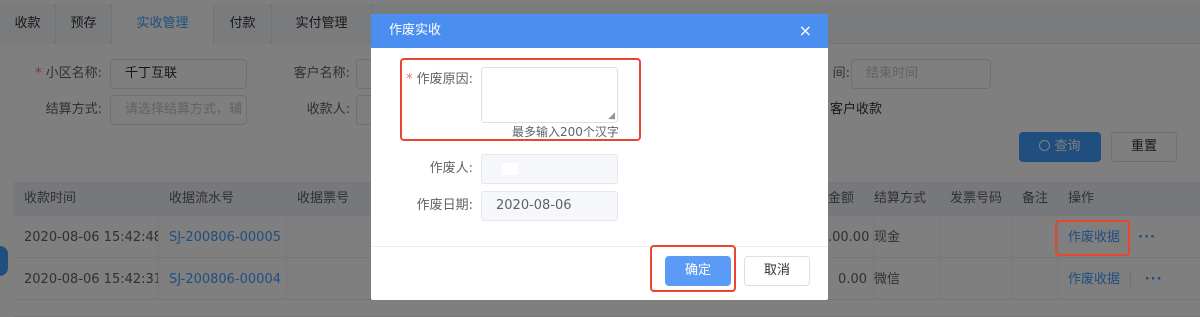  What do you see at coordinates (1092, 238) in the screenshot?
I see `highlight-void-link` at bounding box center [1092, 238].